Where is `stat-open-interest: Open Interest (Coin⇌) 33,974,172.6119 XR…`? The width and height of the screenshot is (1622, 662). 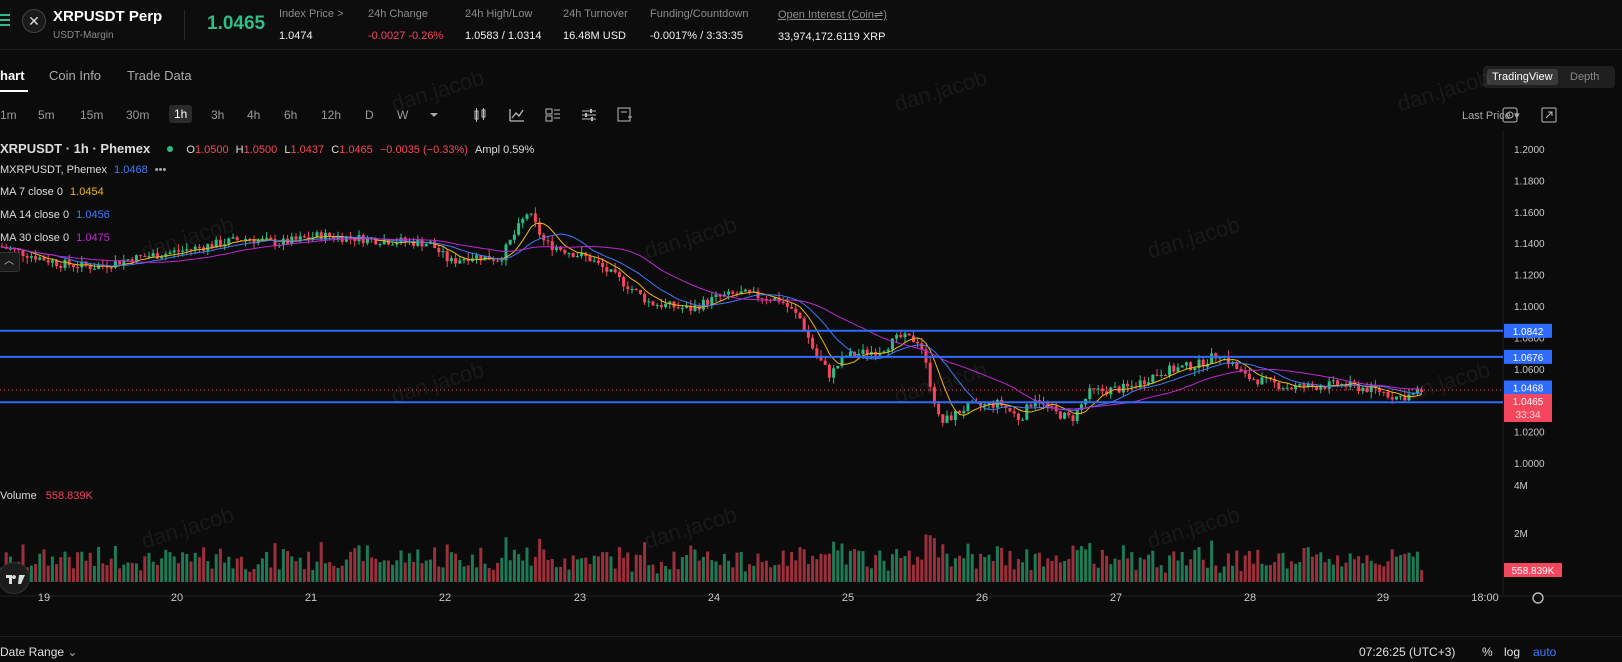
stat-open-interest: Open Interest (Coin⇌) 33,974,172.6119 XR… is located at coordinates (832, 25).